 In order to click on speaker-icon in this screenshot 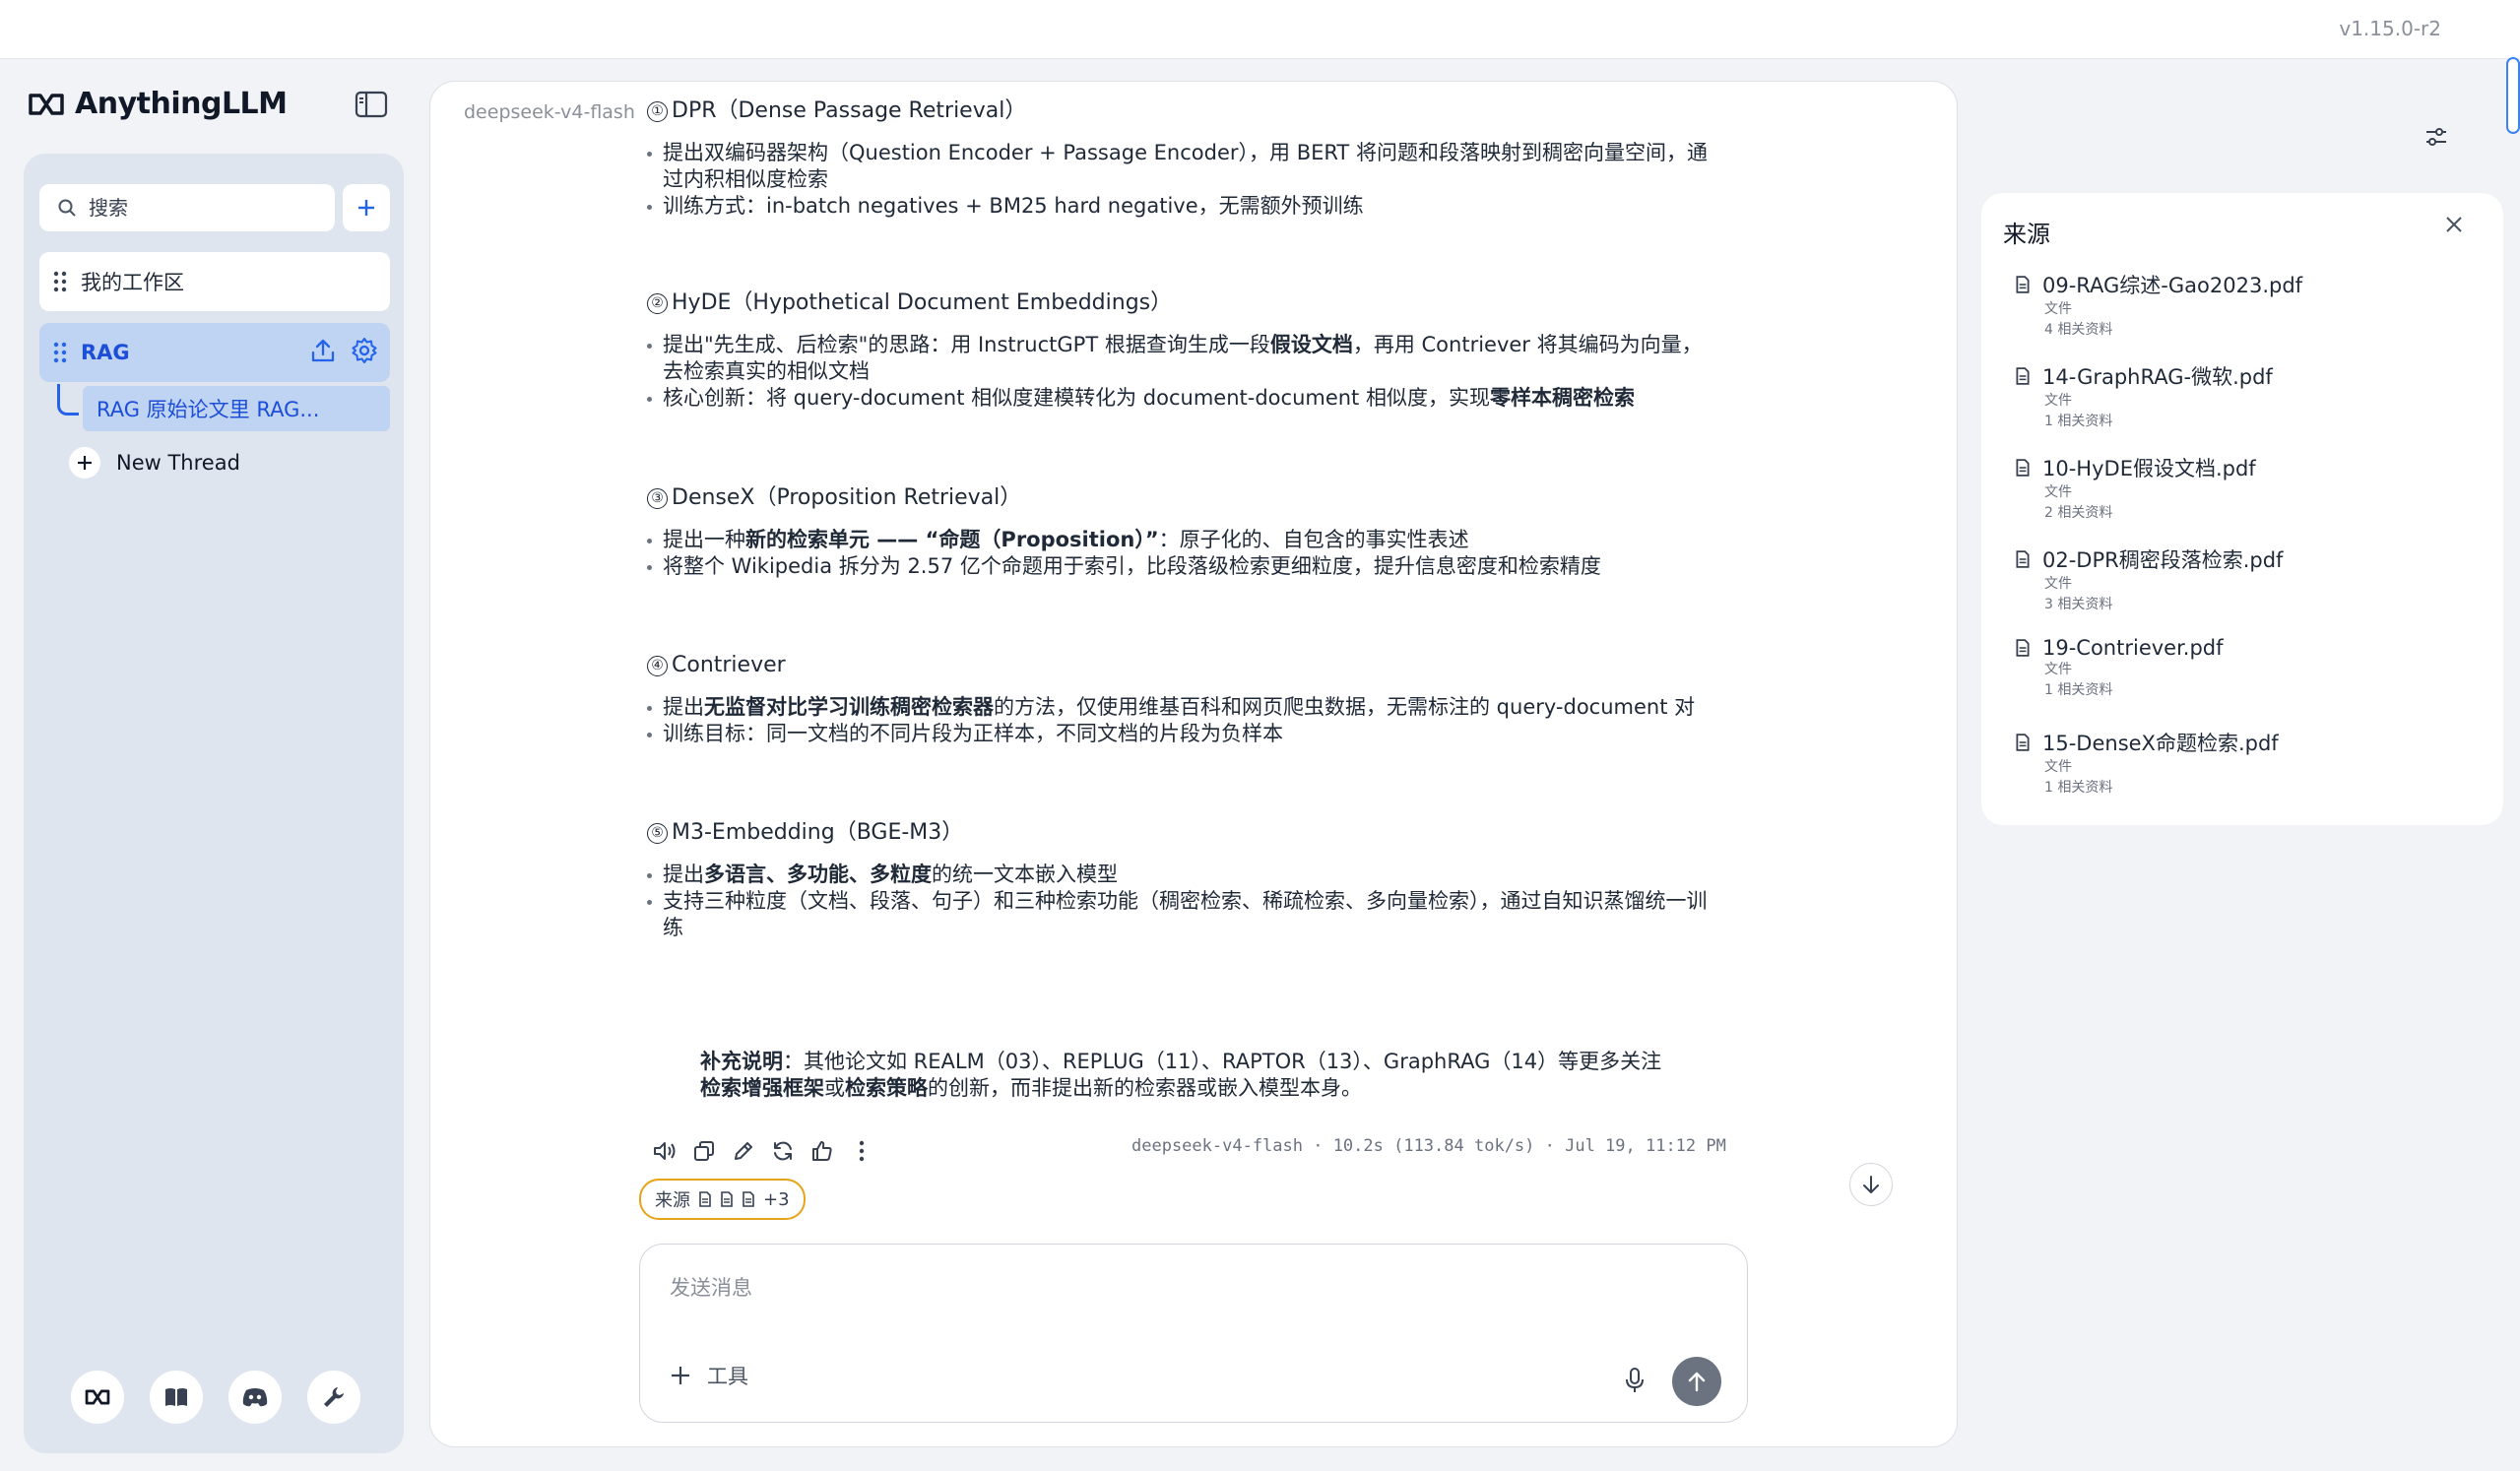, I will do `click(665, 1151)`.